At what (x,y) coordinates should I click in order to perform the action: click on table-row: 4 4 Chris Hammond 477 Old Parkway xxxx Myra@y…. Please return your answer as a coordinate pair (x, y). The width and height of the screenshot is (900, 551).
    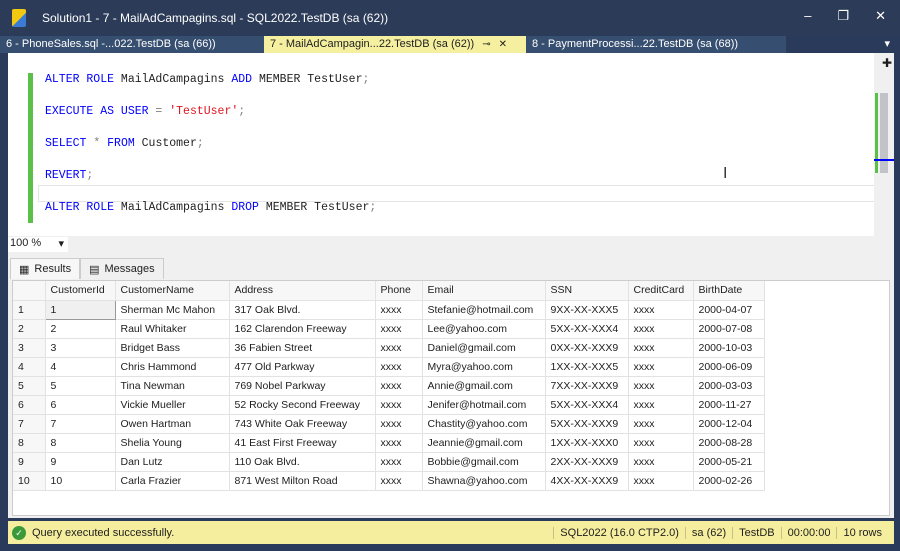
    Looking at the image, I should click on (389, 367).